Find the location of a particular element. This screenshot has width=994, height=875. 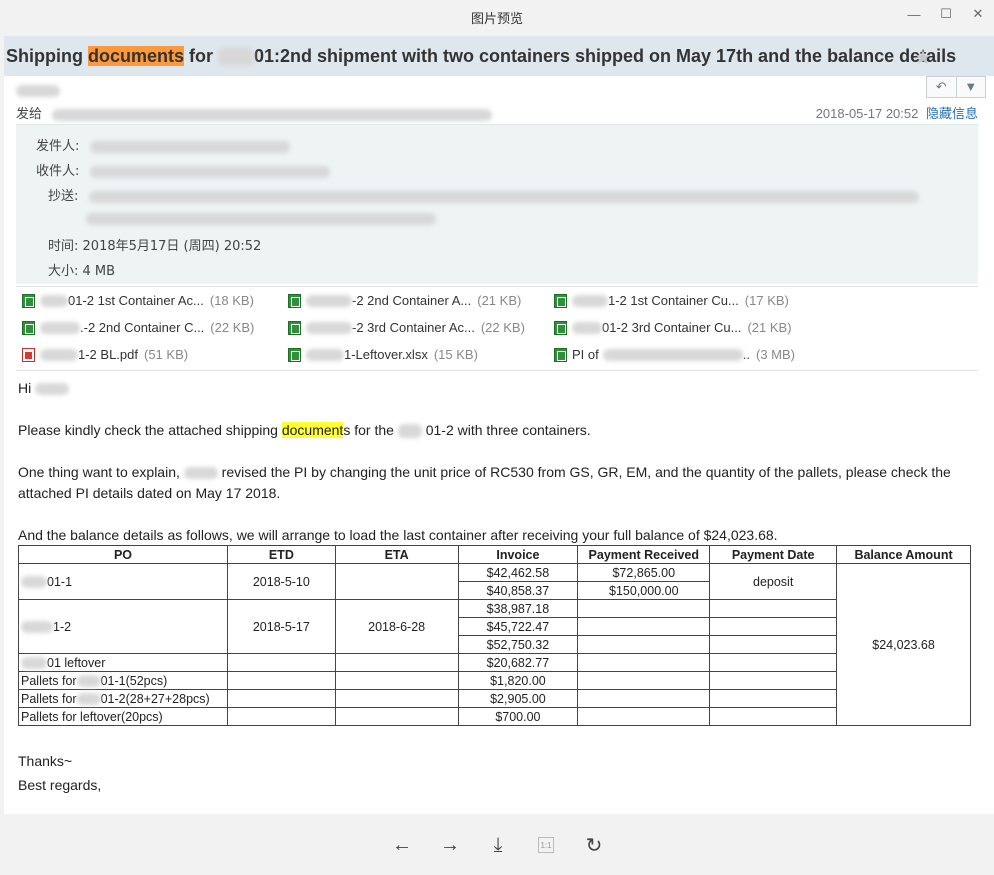

minimize-button: — is located at coordinates (914, 14).